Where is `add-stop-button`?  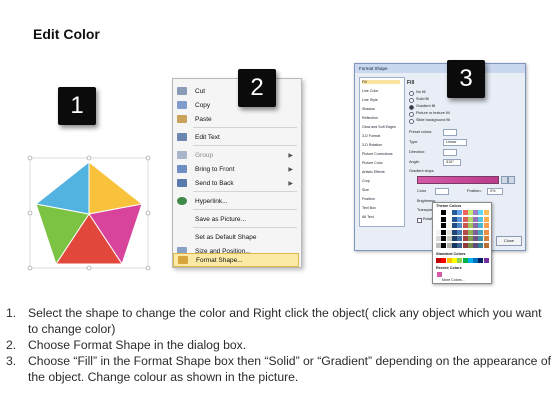 add-stop-button is located at coordinates (504, 180).